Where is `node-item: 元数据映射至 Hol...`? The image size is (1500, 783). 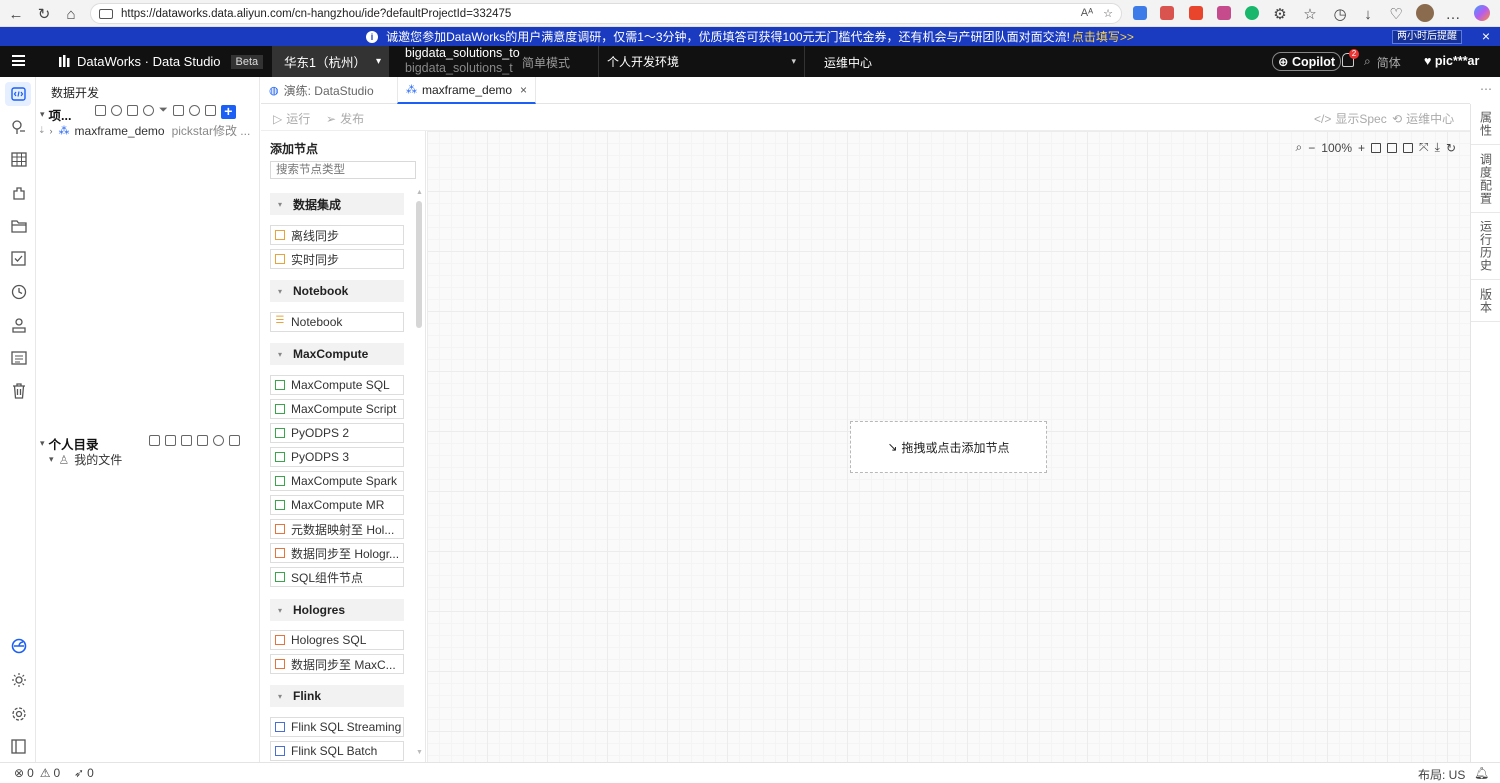
node-item: 元数据映射至 Hol... is located at coordinates (337, 529).